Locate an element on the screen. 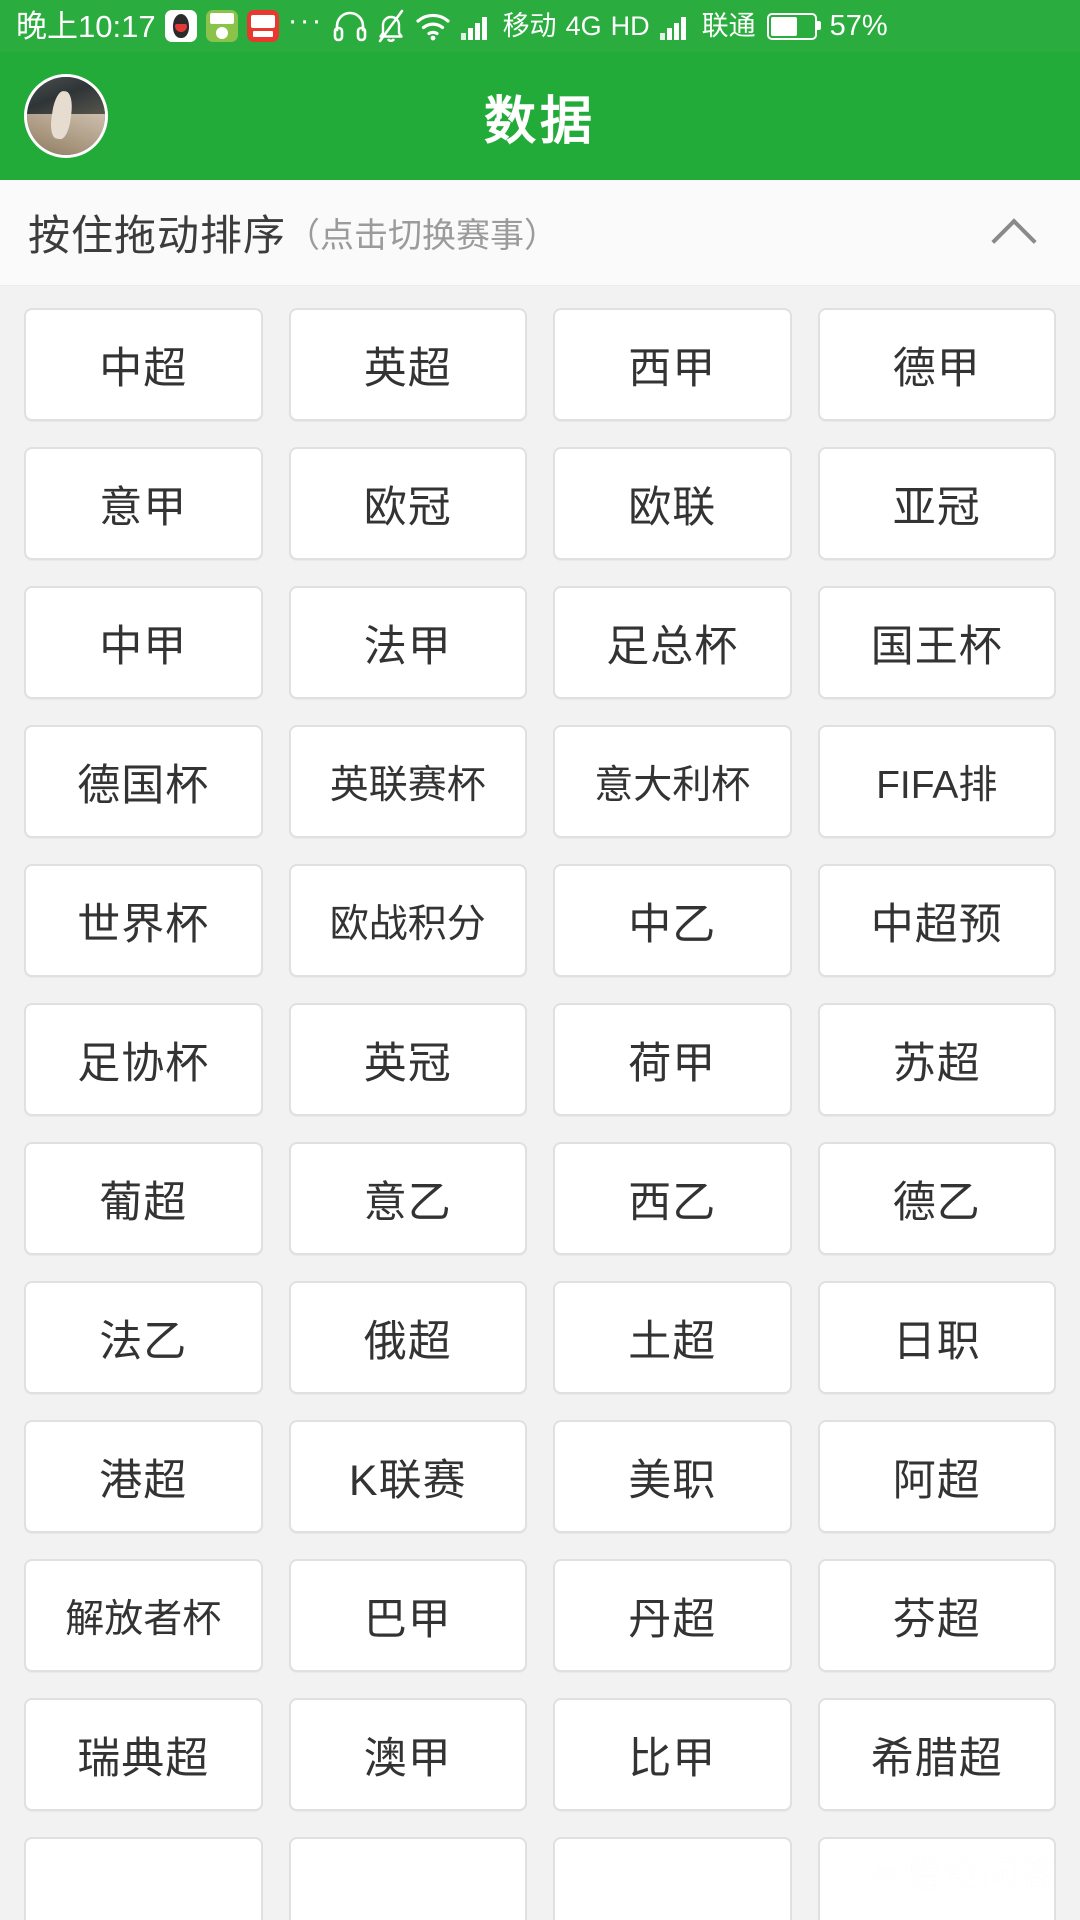  competition-tile: 中超预 is located at coordinates (936, 920).